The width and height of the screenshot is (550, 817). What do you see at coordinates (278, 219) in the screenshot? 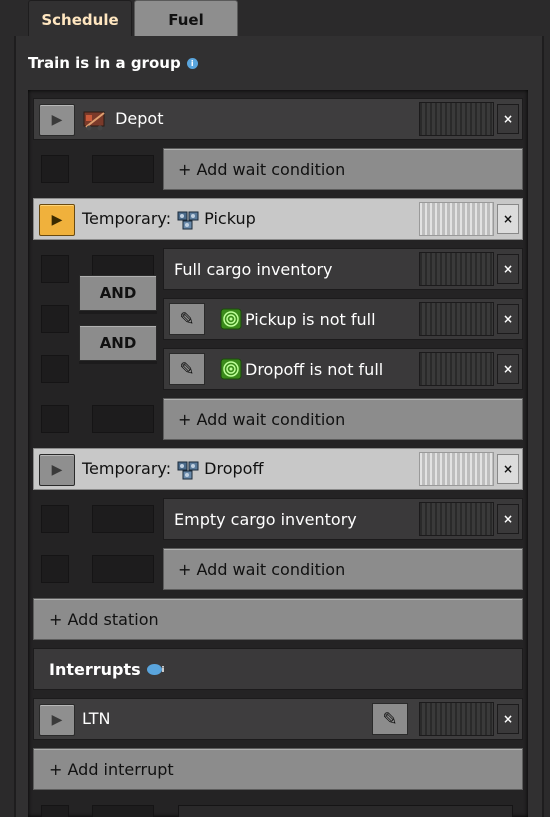
I see `station-row-pickup: ▶ Temporary: Pickup ×` at bounding box center [278, 219].